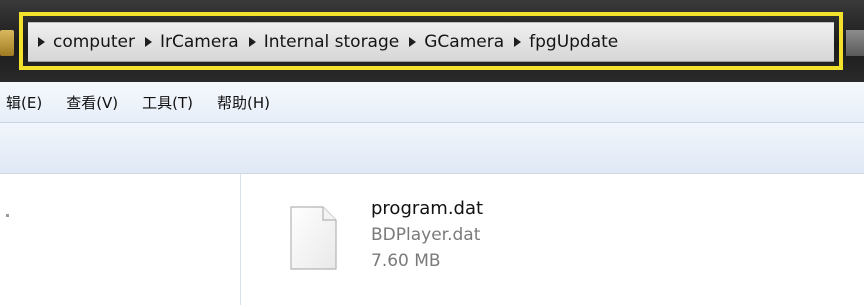  What do you see at coordinates (573, 42) in the screenshot?
I see `breadcrumb-label: fpgUpdate` at bounding box center [573, 42].